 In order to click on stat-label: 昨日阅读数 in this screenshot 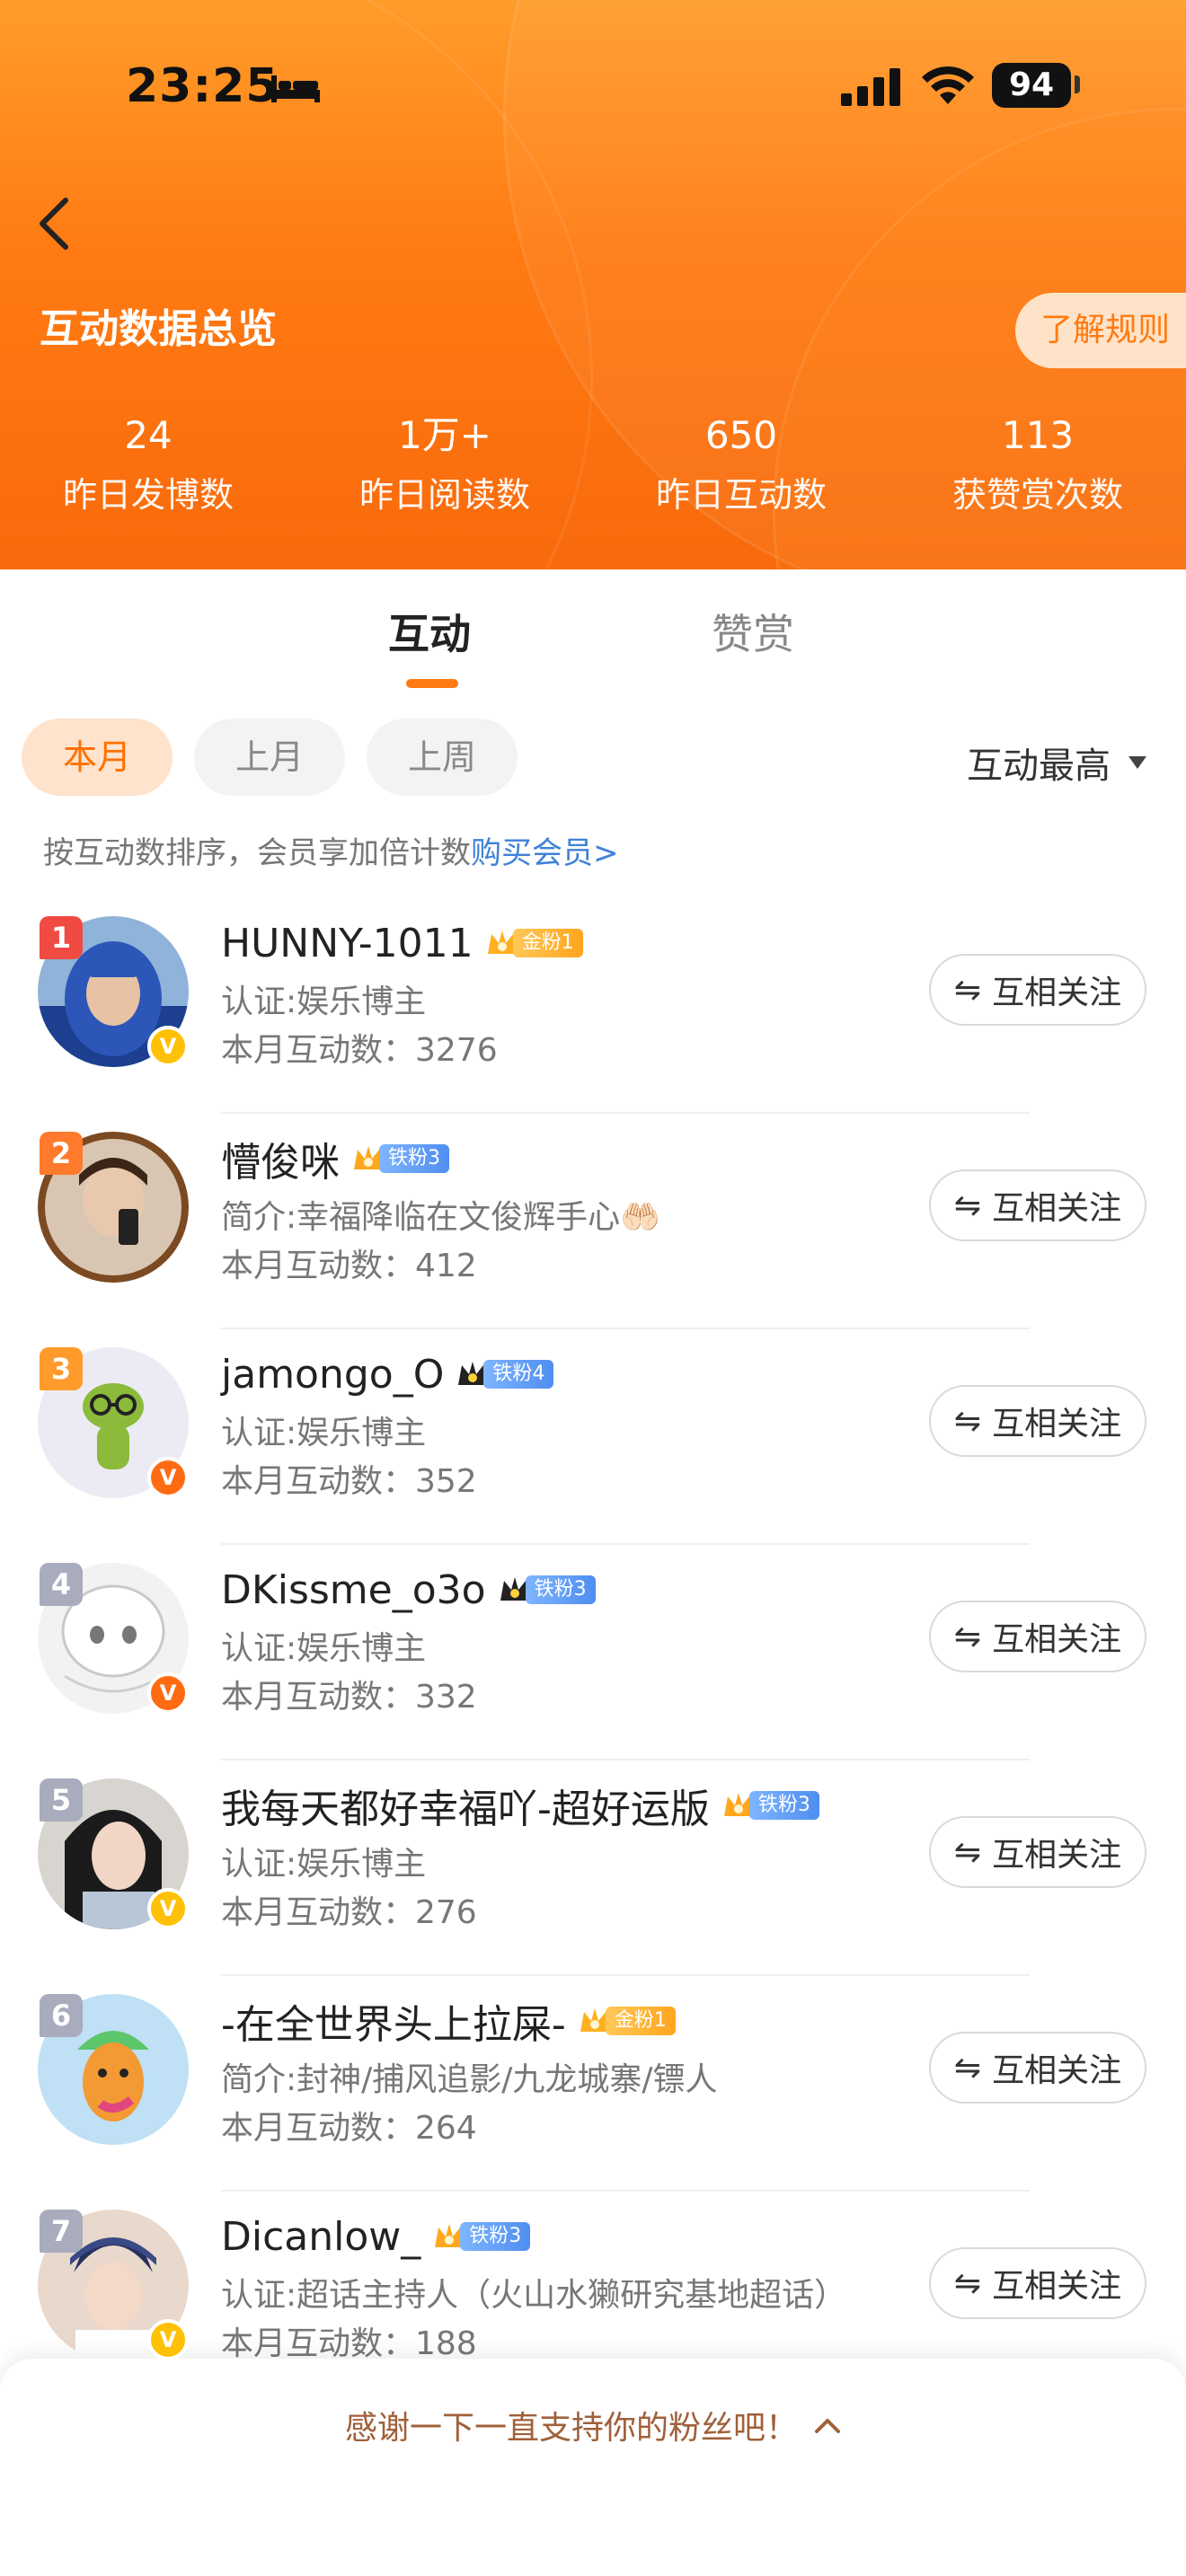, I will do `click(444, 495)`.